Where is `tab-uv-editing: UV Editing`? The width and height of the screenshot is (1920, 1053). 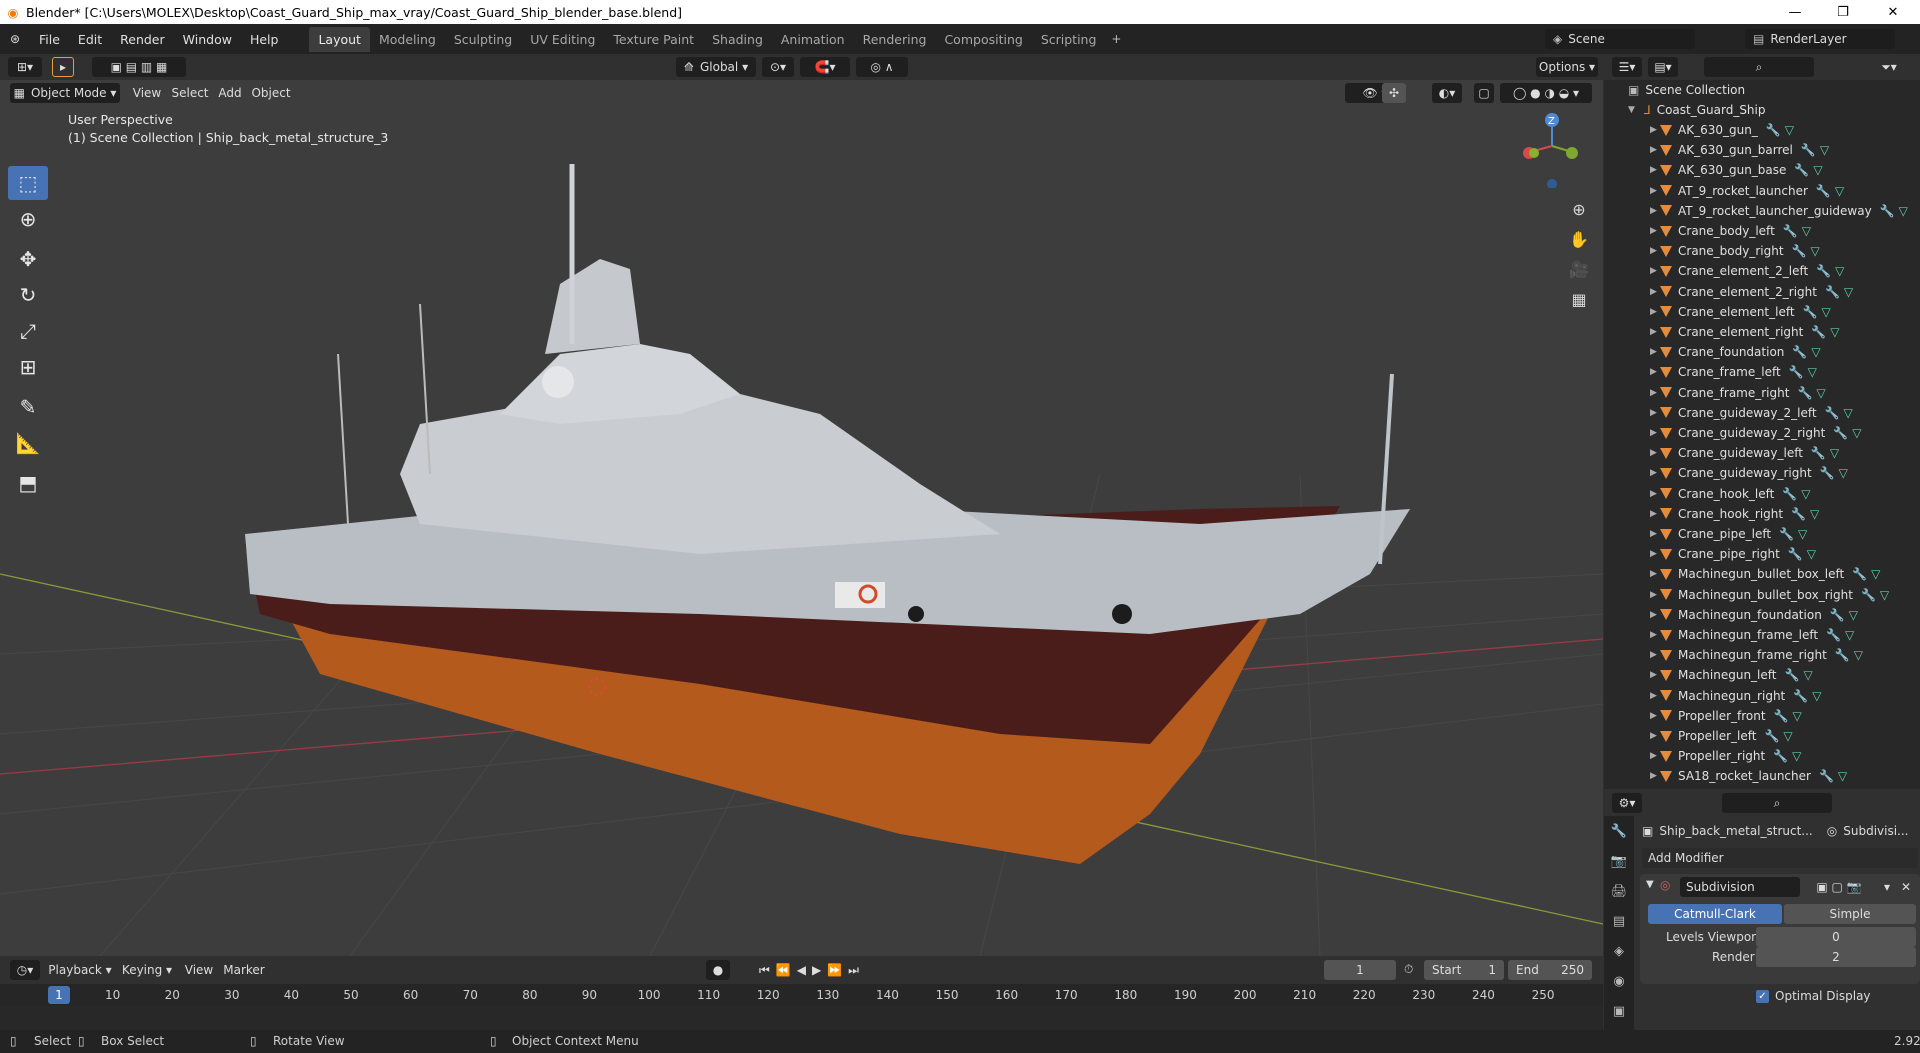 tab-uv-editing: UV Editing is located at coordinates (562, 39).